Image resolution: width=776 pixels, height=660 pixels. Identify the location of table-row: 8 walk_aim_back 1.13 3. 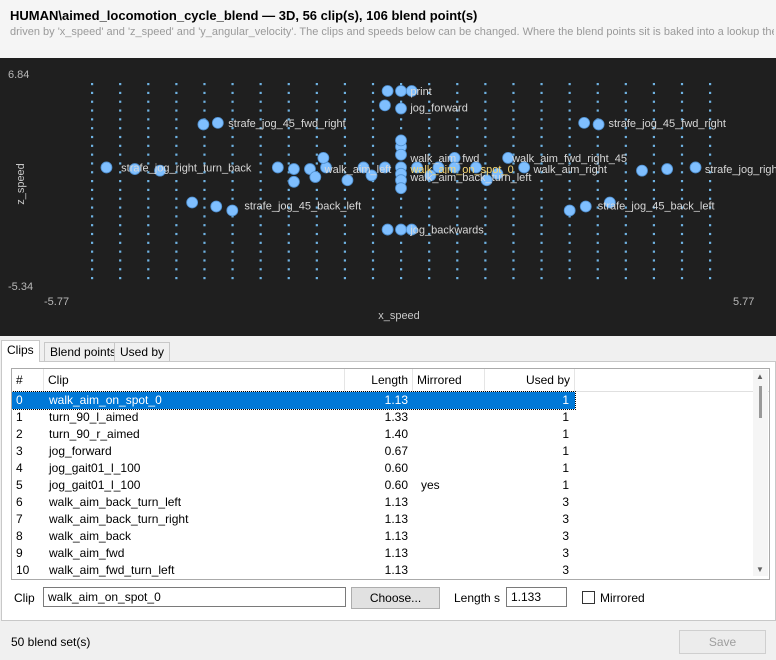
(293, 536).